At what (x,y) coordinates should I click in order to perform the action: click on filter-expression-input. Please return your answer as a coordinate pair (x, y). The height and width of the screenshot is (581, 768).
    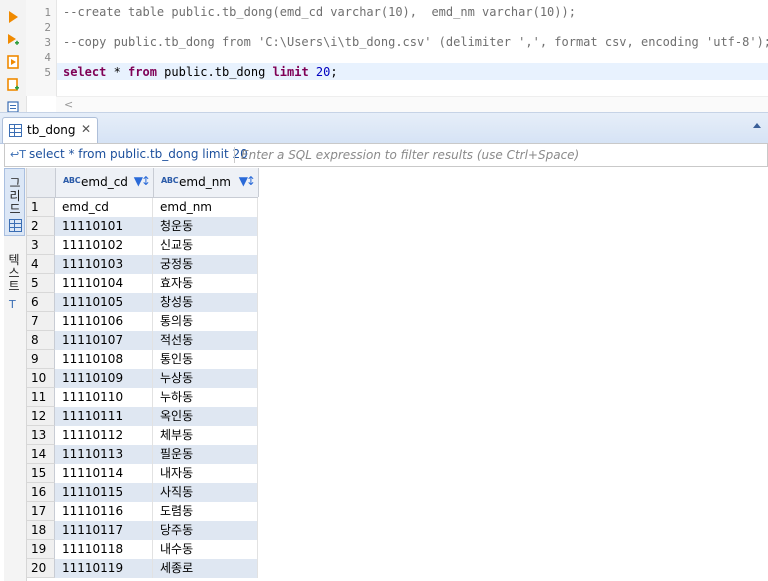
    Looking at the image, I should click on (501, 154).